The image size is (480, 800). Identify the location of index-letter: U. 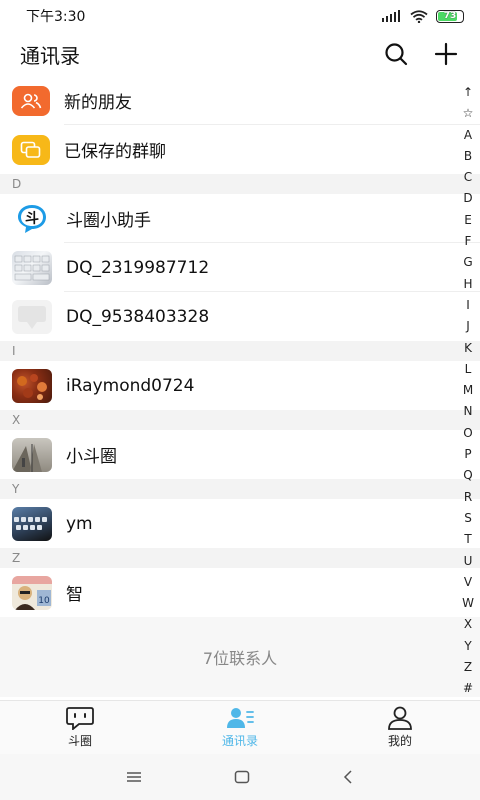
(468, 561).